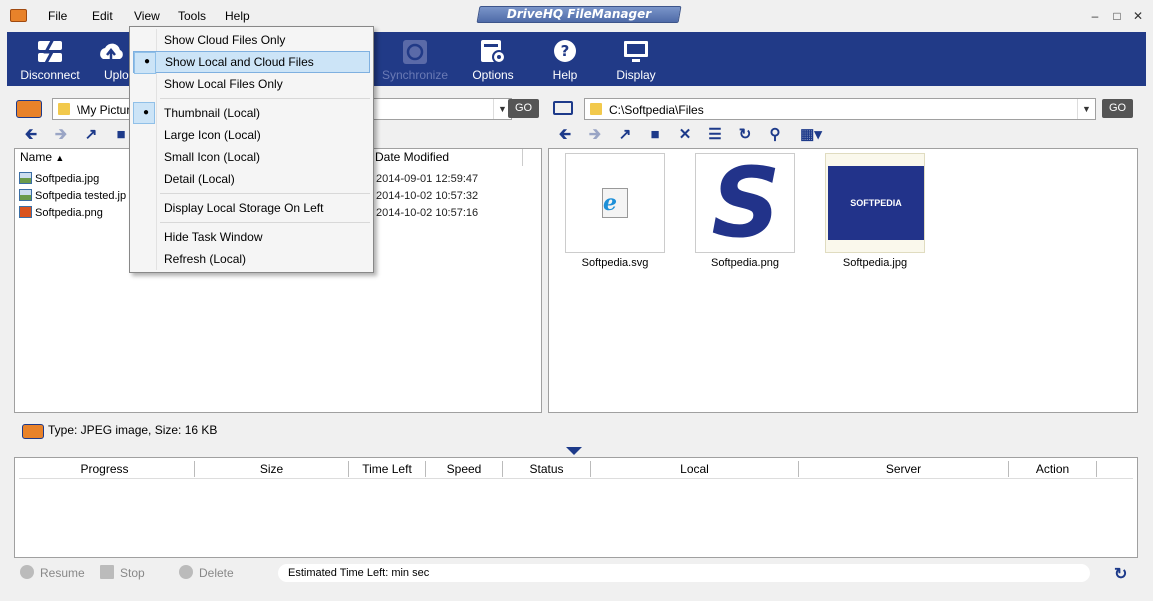 This screenshot has width=1153, height=601. I want to click on column-progress: Progress, so click(105, 469).